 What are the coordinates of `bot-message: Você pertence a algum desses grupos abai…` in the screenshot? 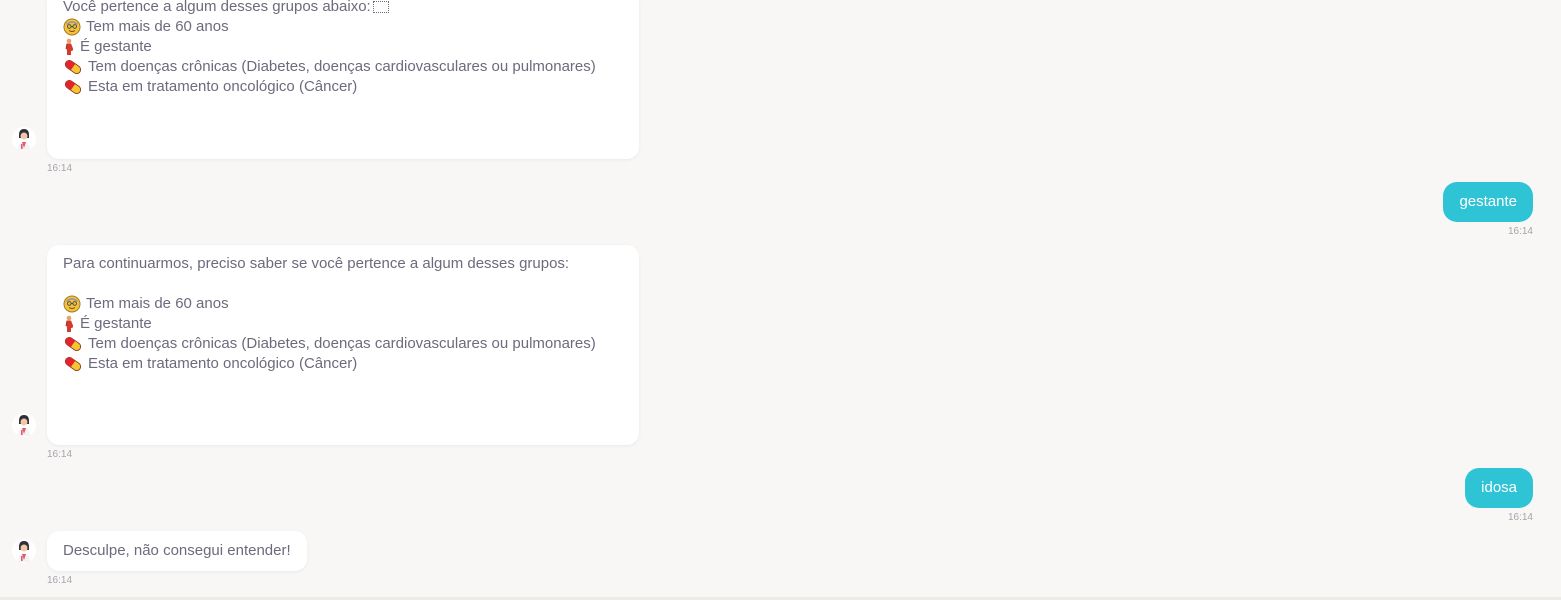 It's located at (343, 79).